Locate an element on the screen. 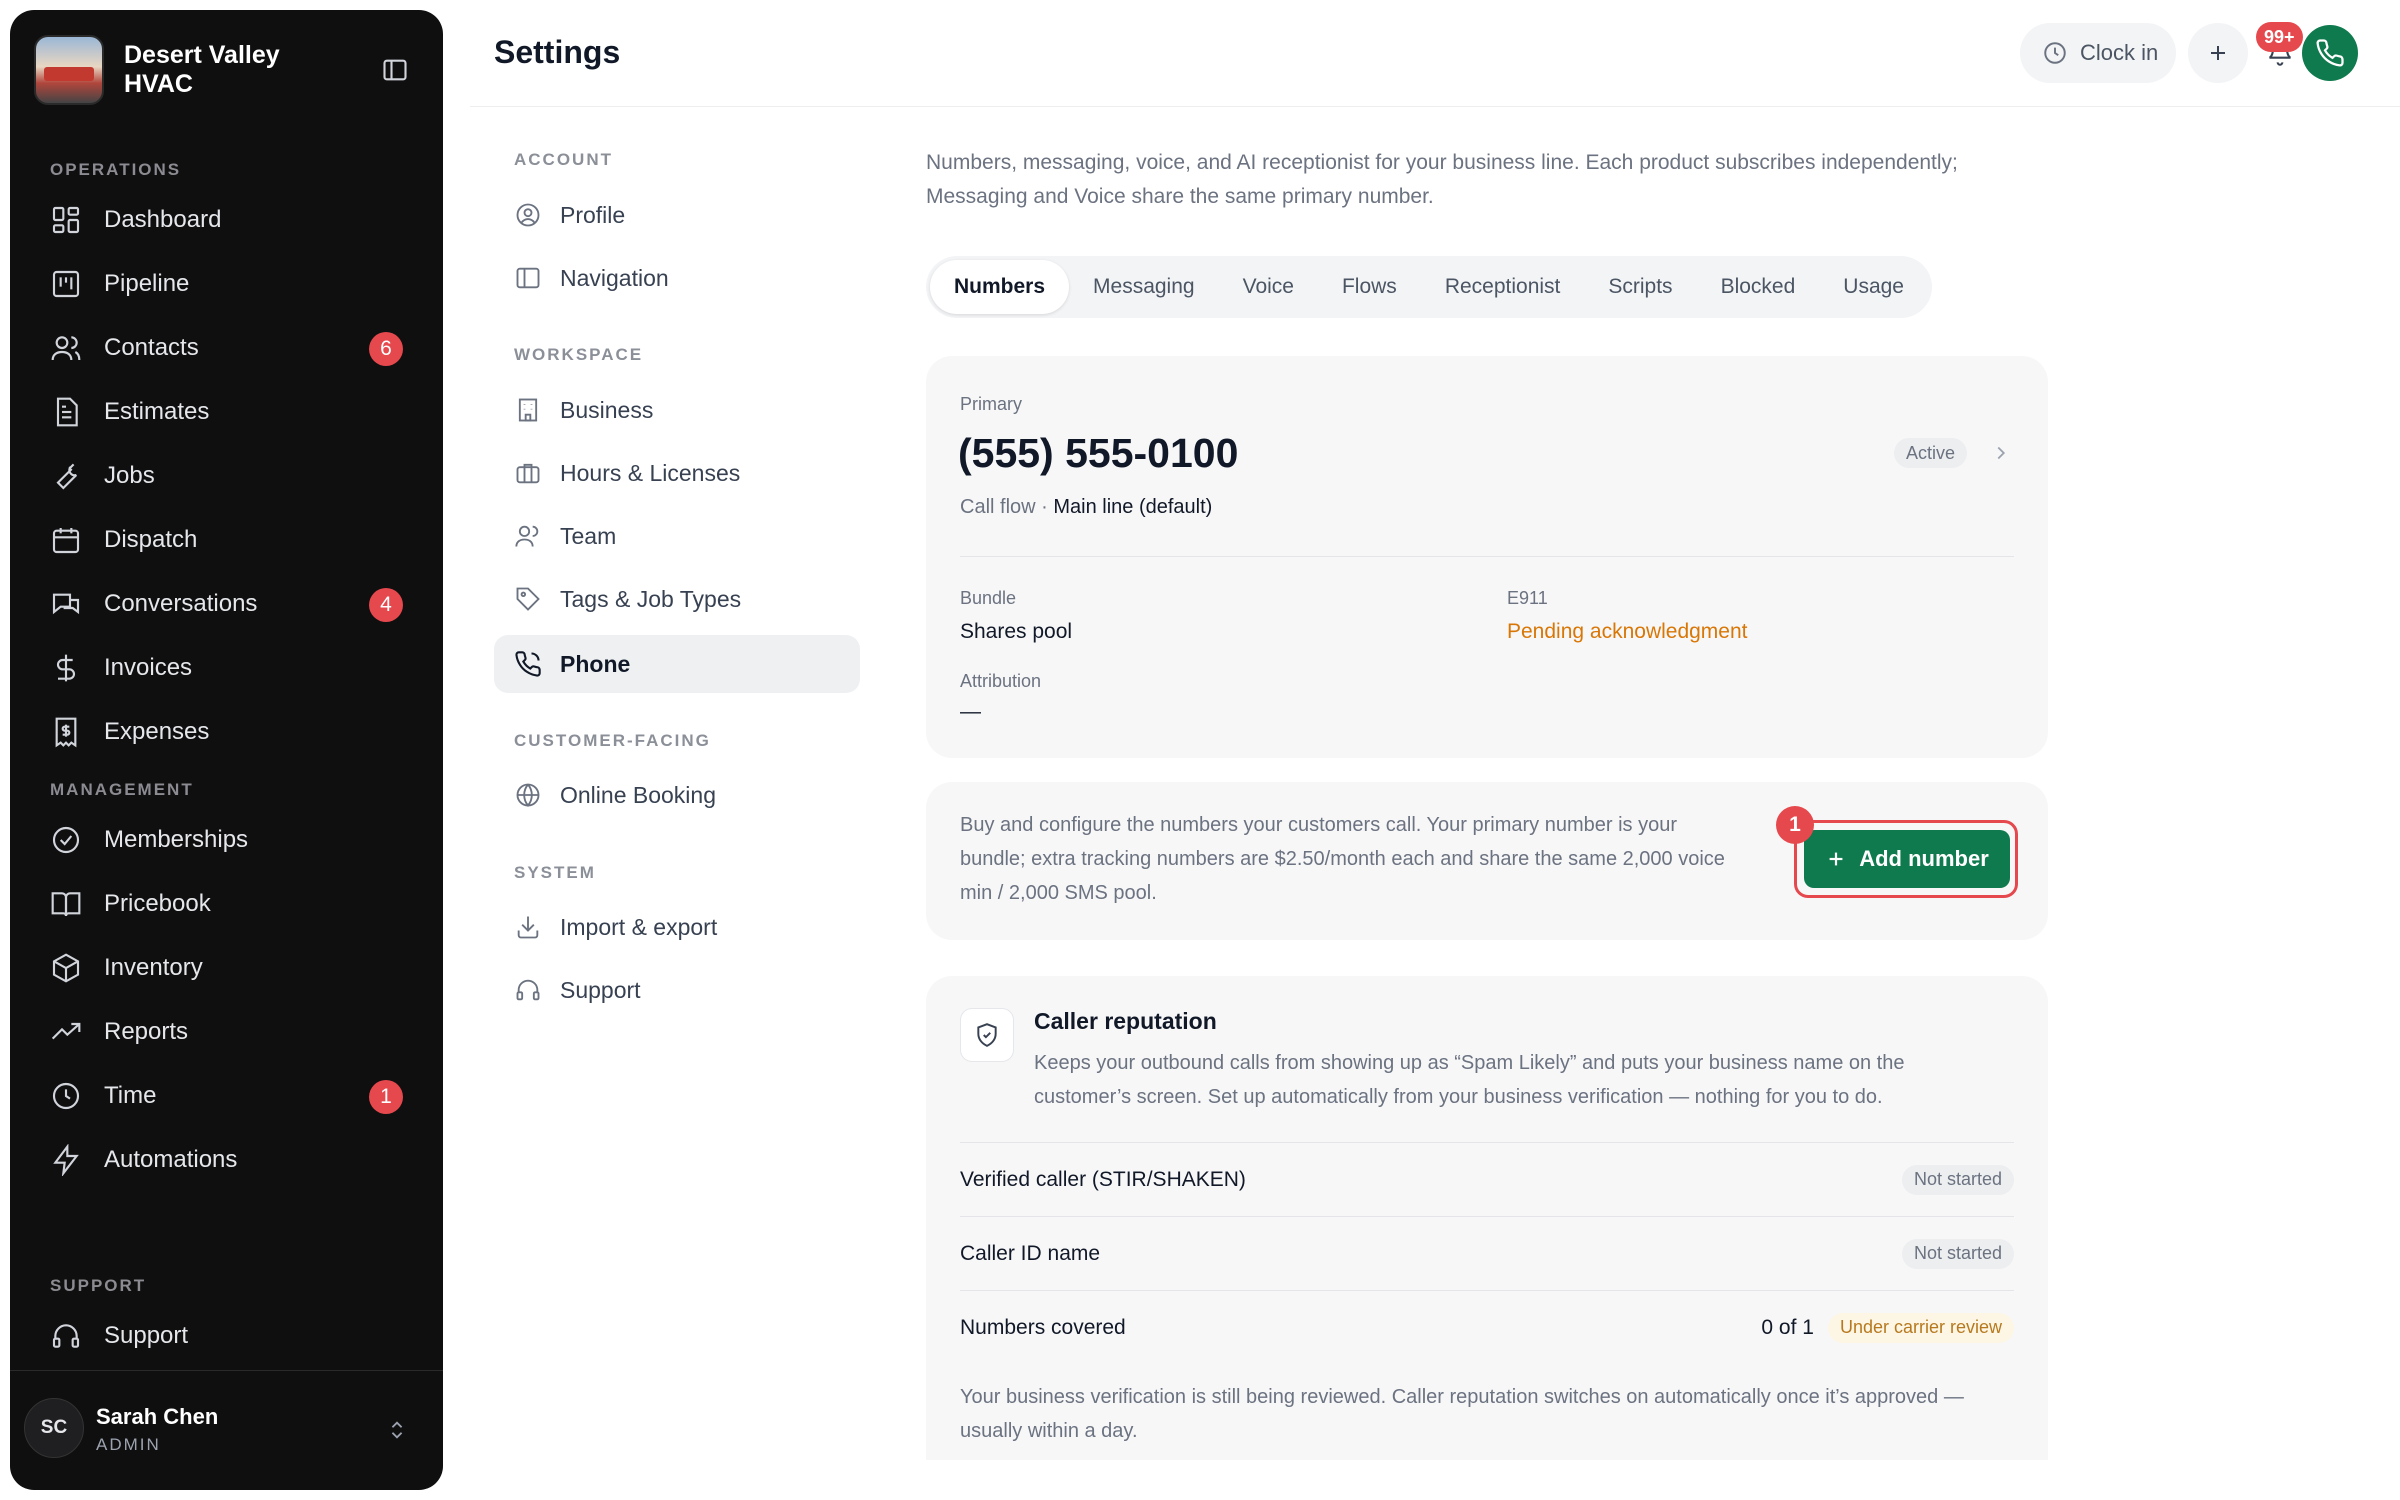  tab-voice: Voice is located at coordinates (1268, 287).